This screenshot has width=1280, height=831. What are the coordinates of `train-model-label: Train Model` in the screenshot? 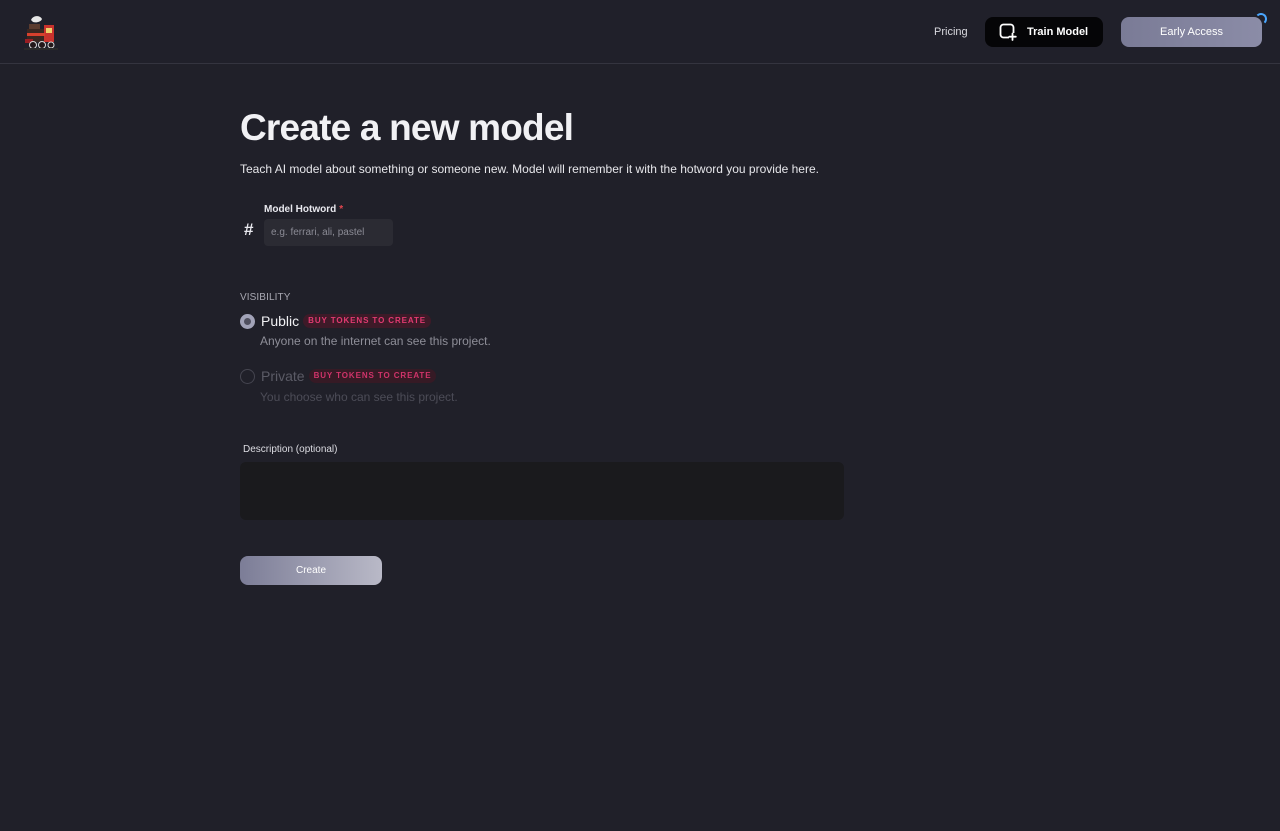 It's located at (1058, 32).